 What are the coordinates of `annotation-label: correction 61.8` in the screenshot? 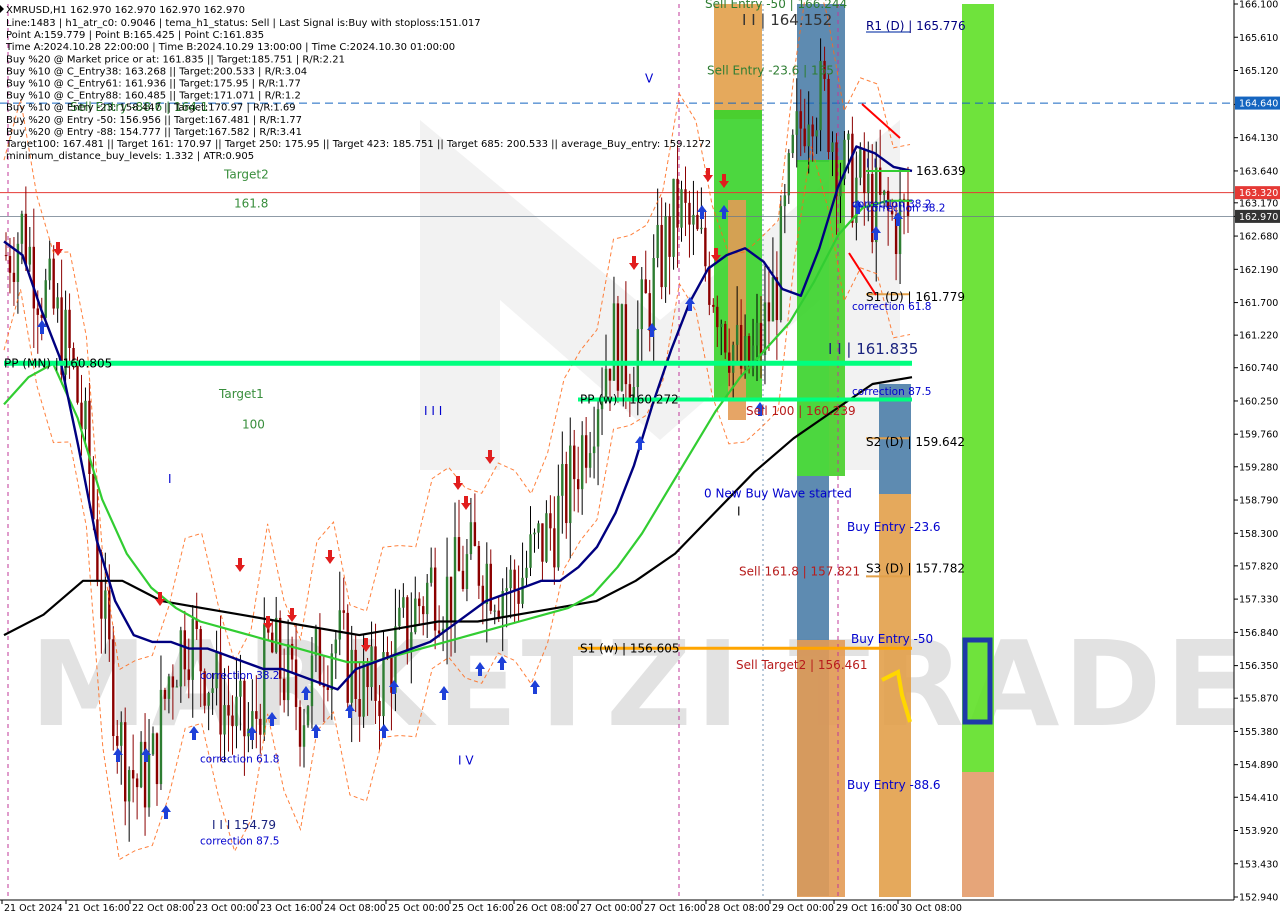 It's located at (239, 760).